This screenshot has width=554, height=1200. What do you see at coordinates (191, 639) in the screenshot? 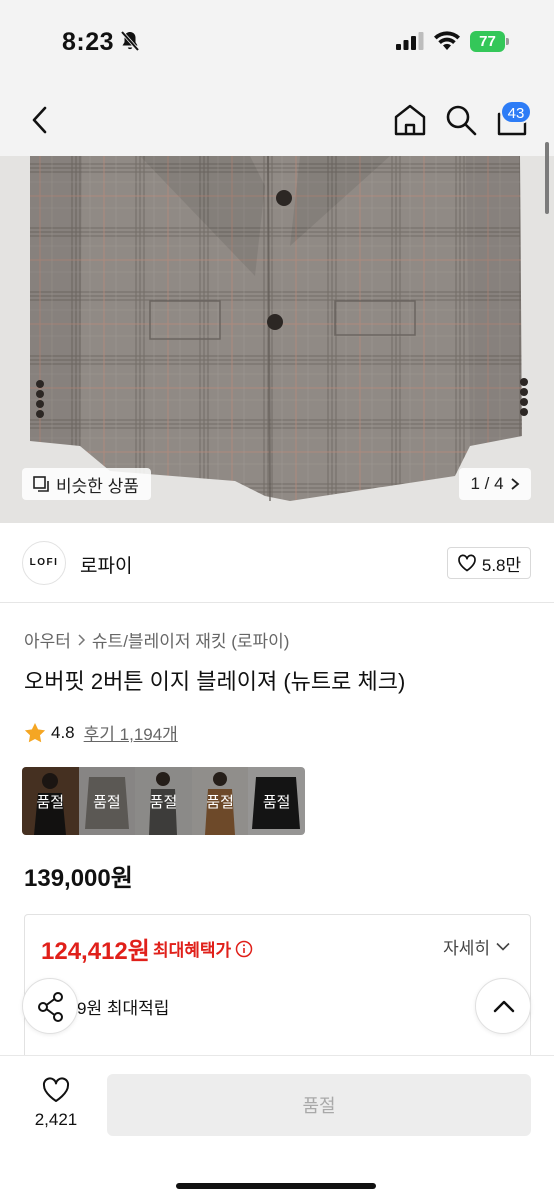
I see `breadcrumb-item-category: 슈트/블레이저 재킷 (로파이)` at bounding box center [191, 639].